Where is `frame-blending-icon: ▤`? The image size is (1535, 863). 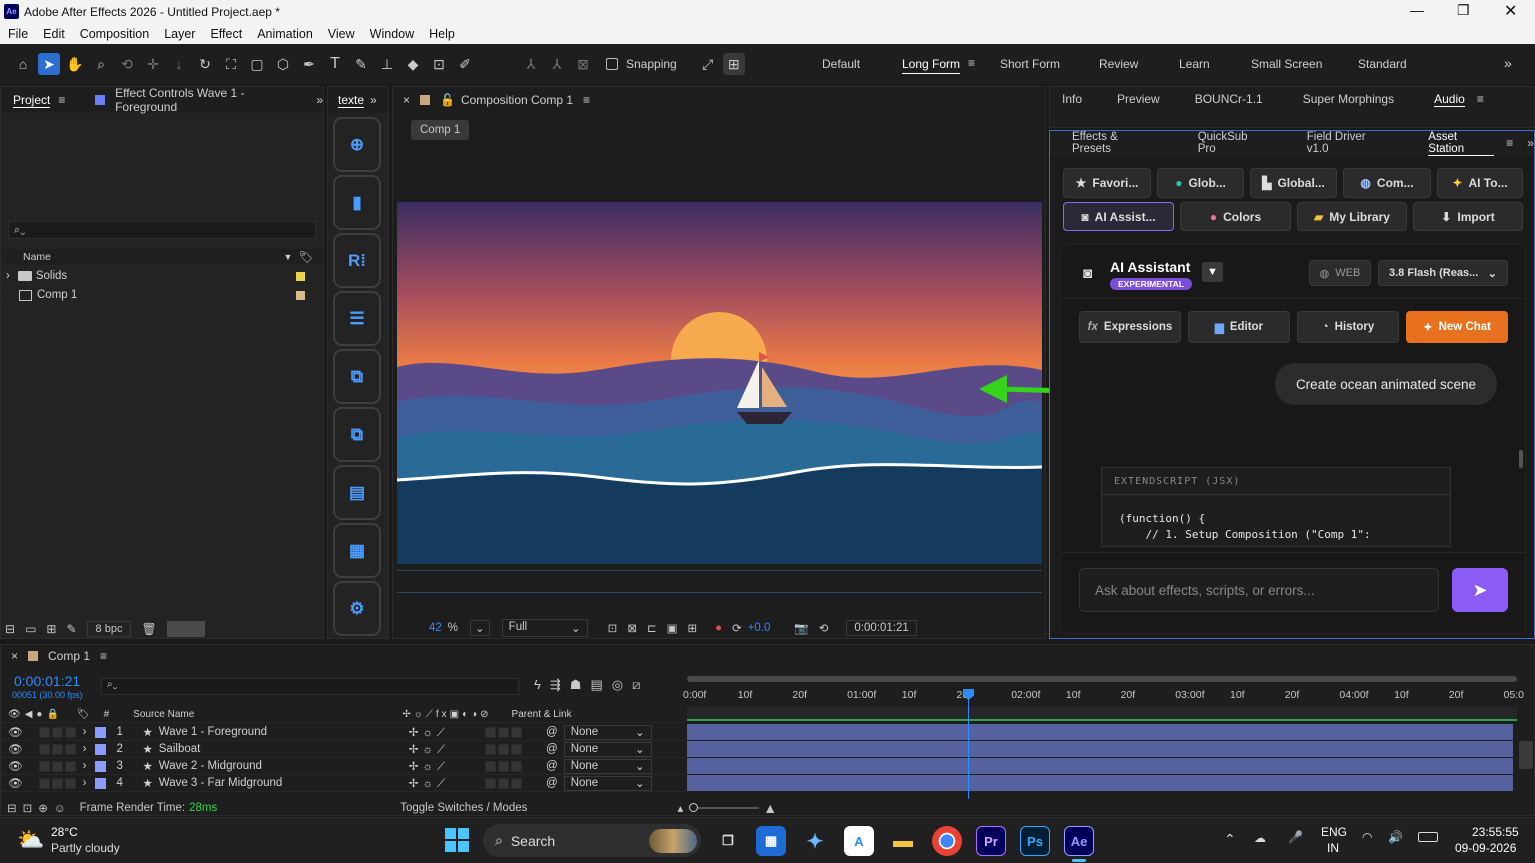
frame-blending-icon: ▤ is located at coordinates (596, 685).